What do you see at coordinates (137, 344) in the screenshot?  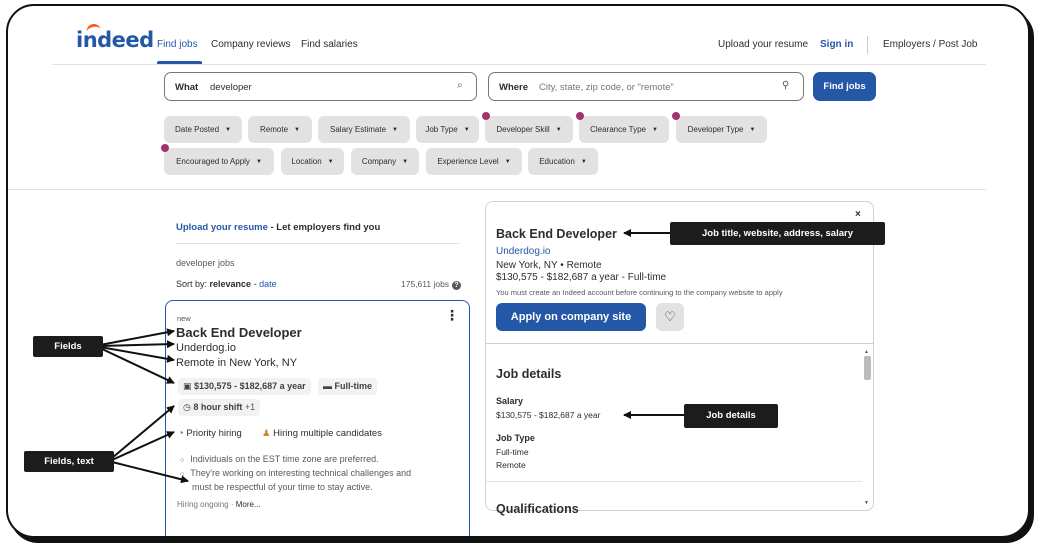 I see `arrow-fields-company` at bounding box center [137, 344].